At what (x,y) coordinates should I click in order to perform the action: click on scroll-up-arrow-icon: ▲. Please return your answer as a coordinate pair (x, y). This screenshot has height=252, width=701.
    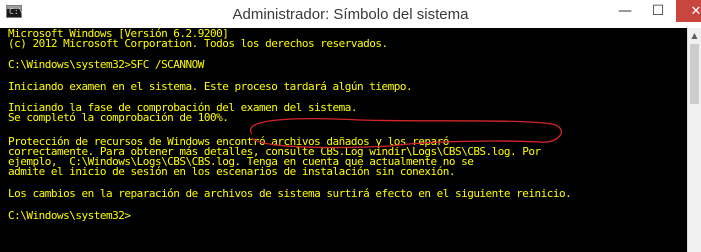
    Looking at the image, I should click on (694, 35).